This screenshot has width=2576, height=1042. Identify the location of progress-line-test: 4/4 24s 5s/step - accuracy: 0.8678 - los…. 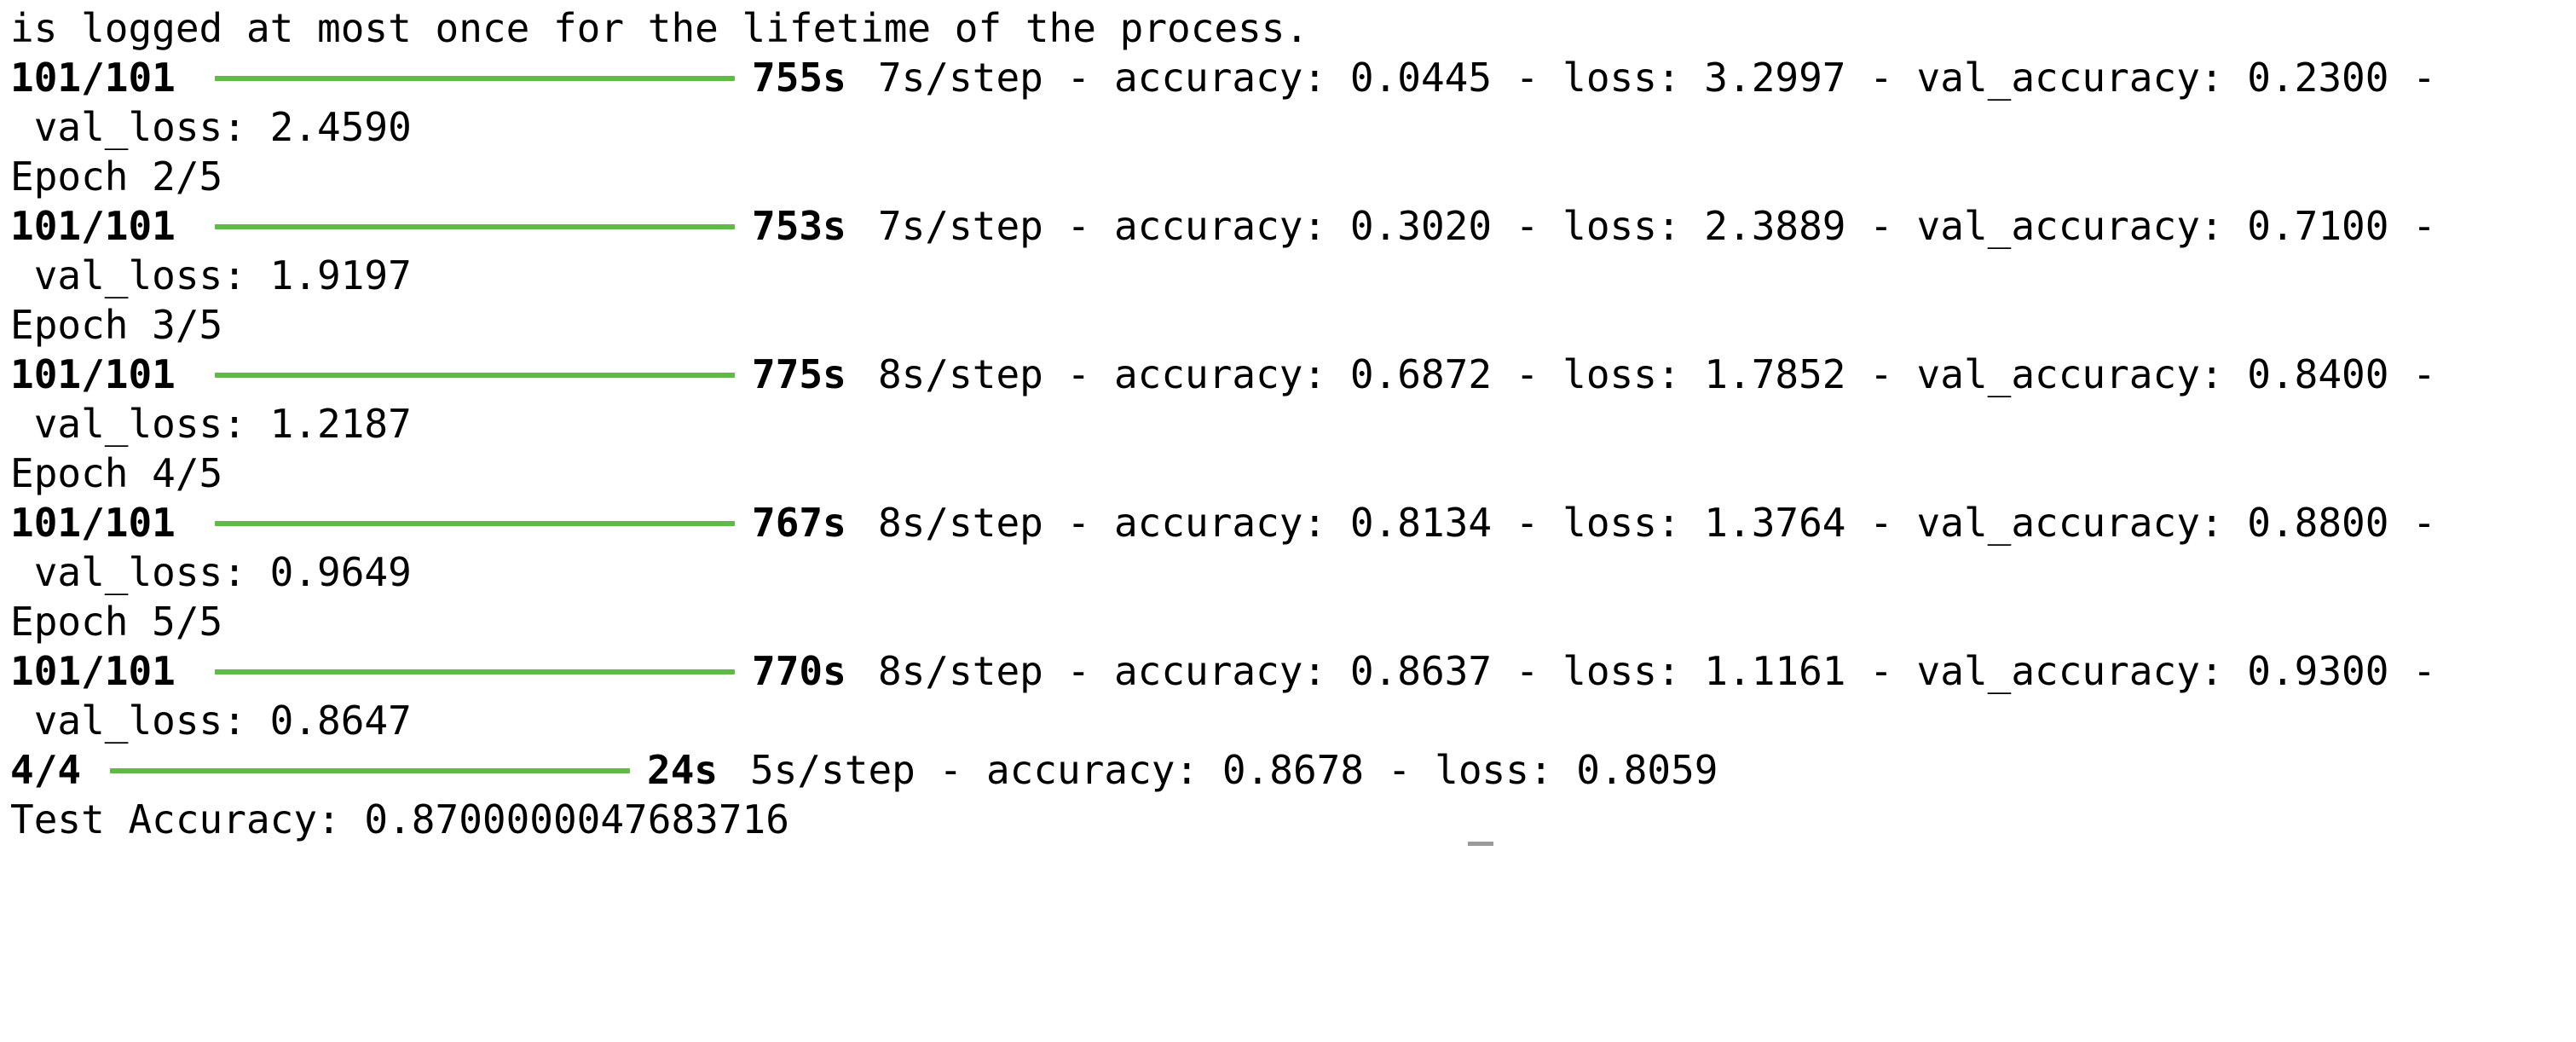
(1288, 770).